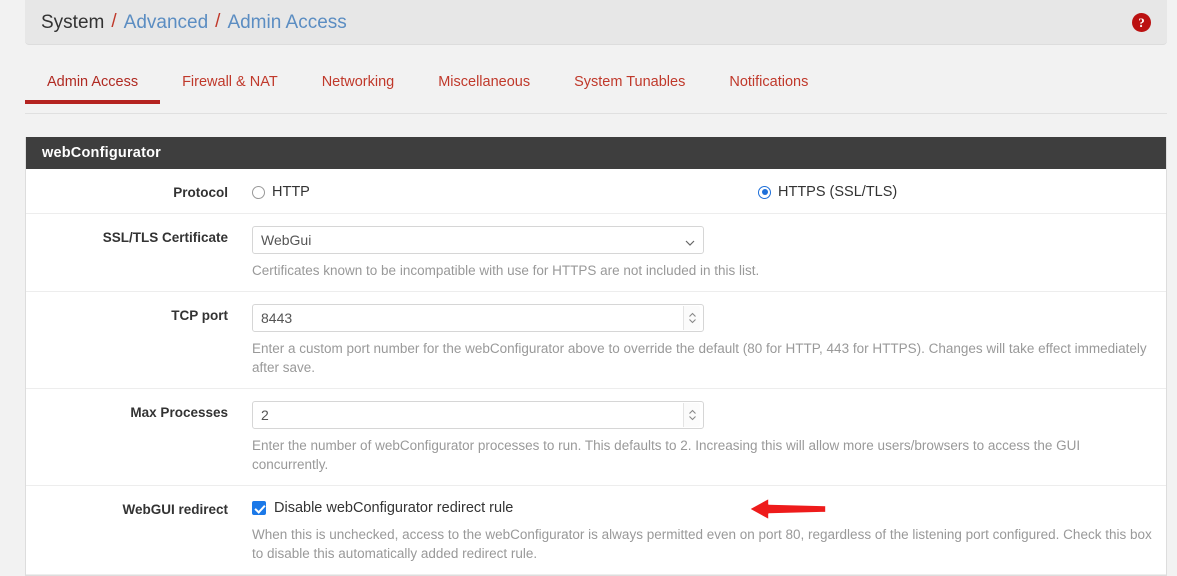  I want to click on breadcrumb-item-advanced: Advanced, so click(166, 22).